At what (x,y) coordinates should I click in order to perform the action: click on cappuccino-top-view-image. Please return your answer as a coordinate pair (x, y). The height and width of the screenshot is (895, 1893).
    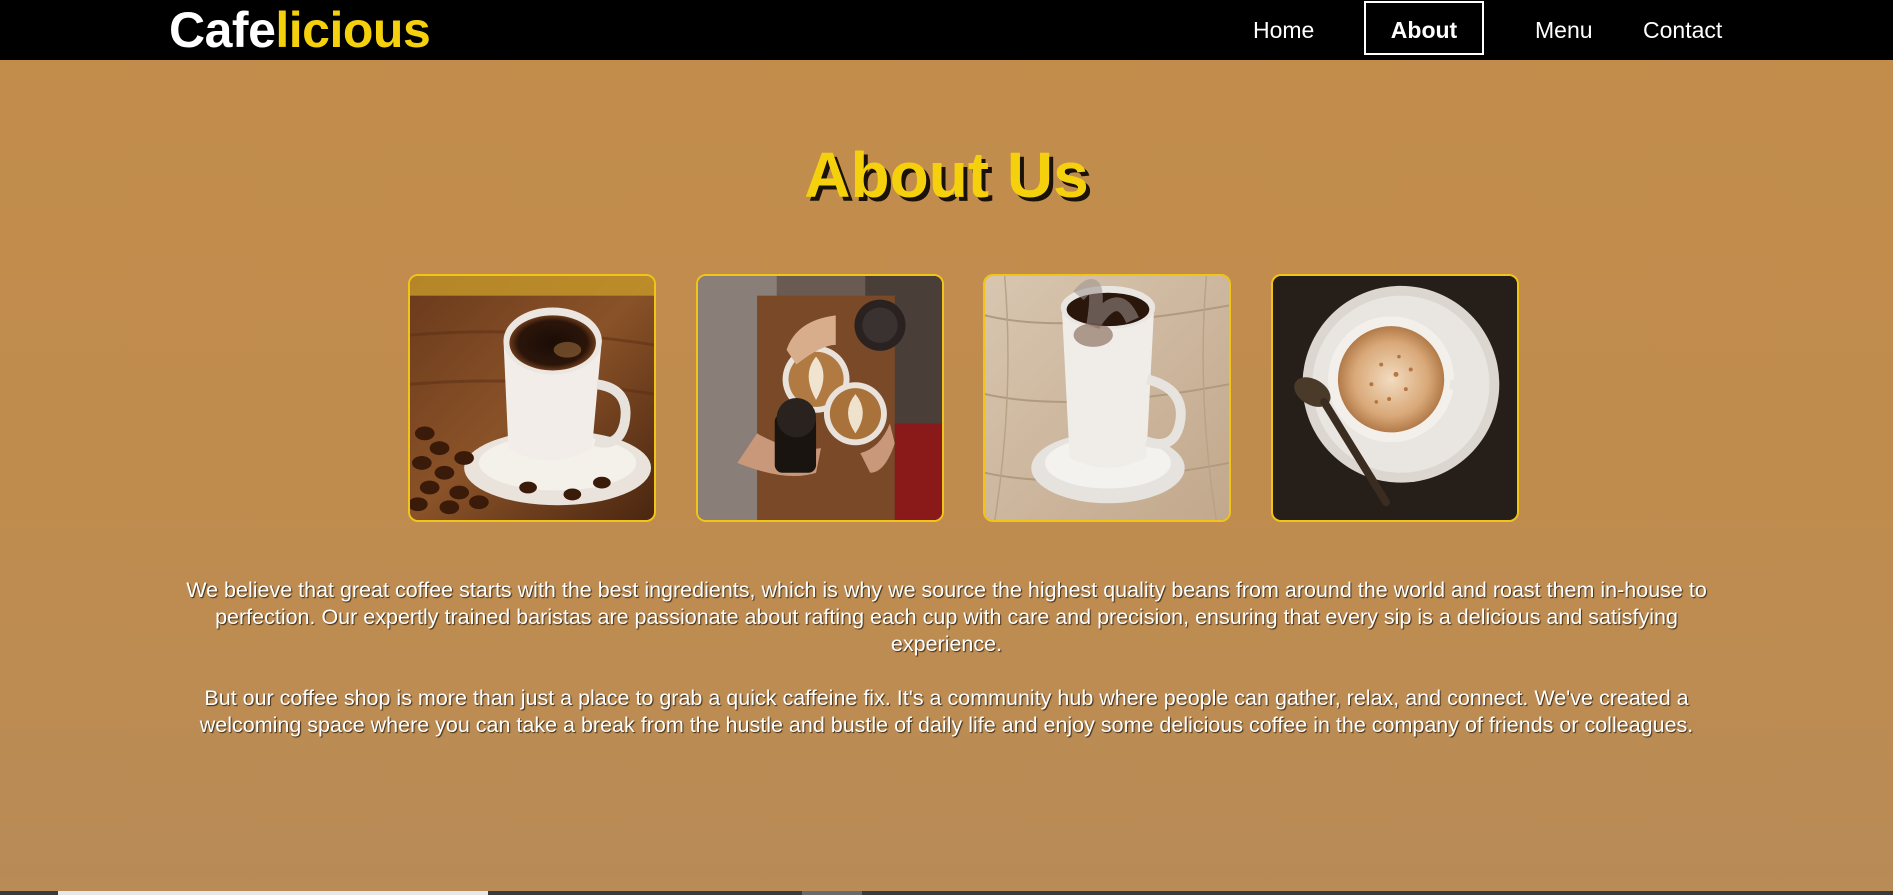
    Looking at the image, I should click on (1395, 398).